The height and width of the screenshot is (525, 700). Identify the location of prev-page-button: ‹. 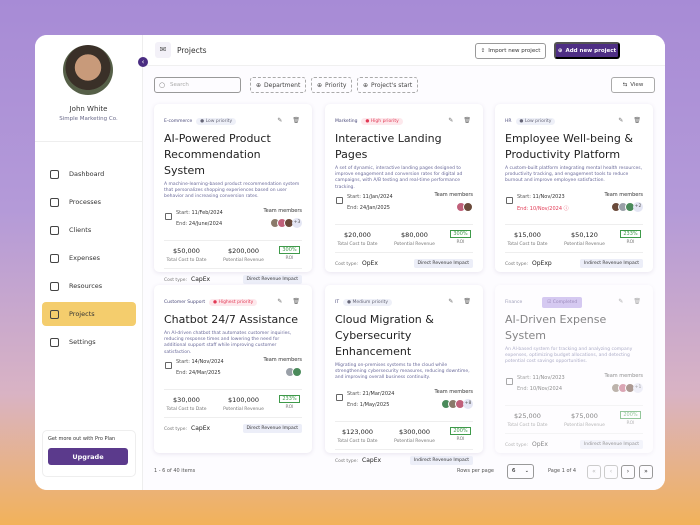
(611, 472).